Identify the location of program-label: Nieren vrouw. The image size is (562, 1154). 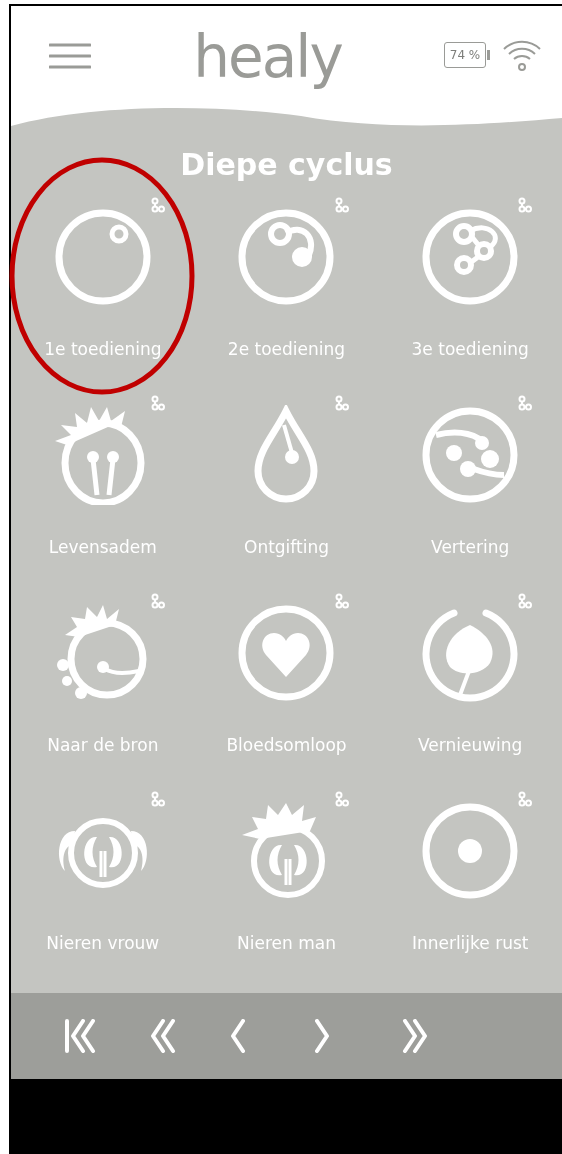
(103, 943).